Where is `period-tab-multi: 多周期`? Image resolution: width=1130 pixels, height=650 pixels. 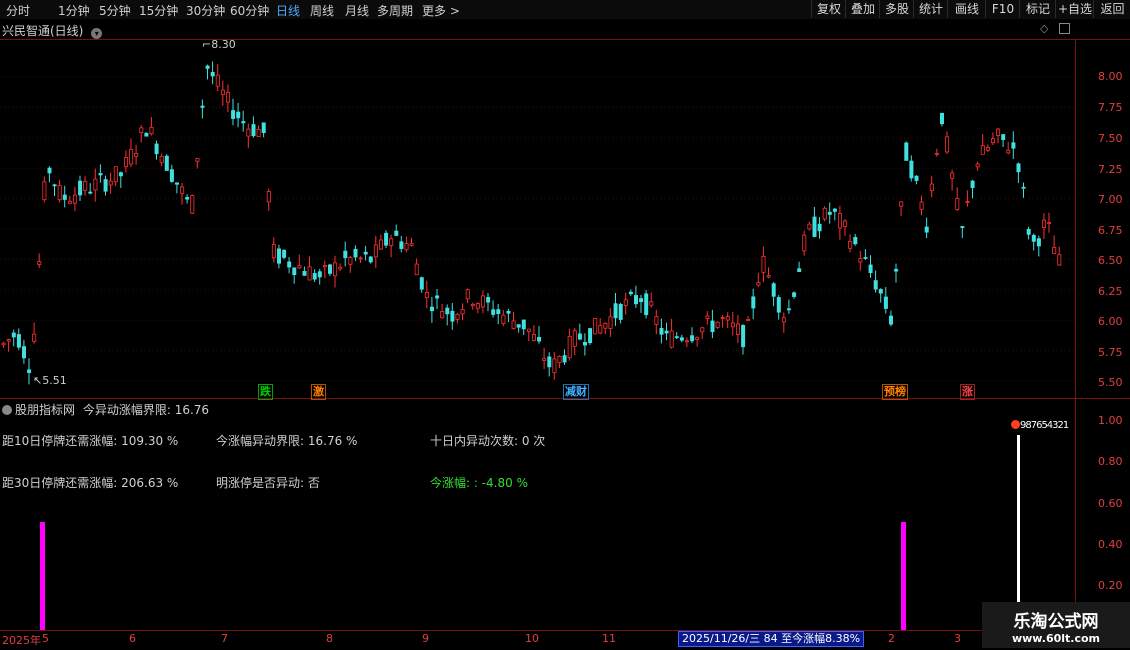 period-tab-multi: 多周期 is located at coordinates (395, 10).